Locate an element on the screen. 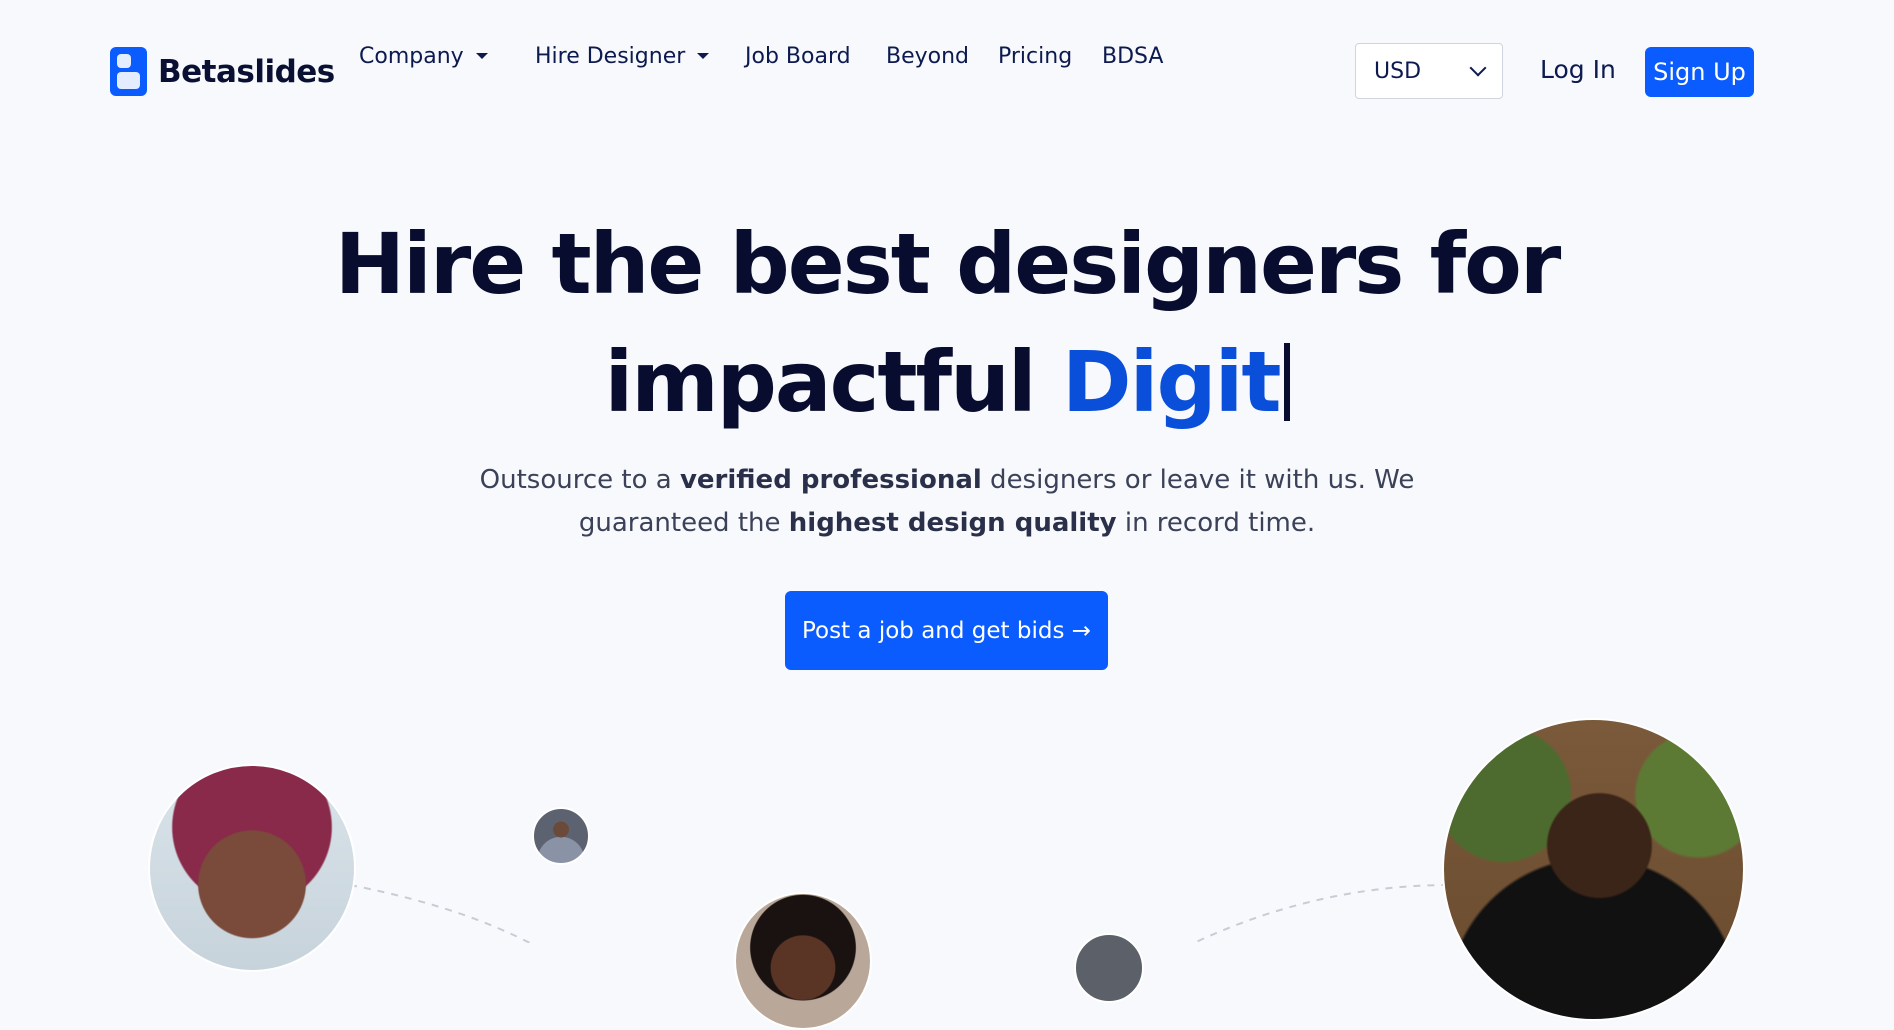 Image resolution: width=1894 pixels, height=1030 pixels. post-job-button: Post a job and get bids → is located at coordinates (946, 630).